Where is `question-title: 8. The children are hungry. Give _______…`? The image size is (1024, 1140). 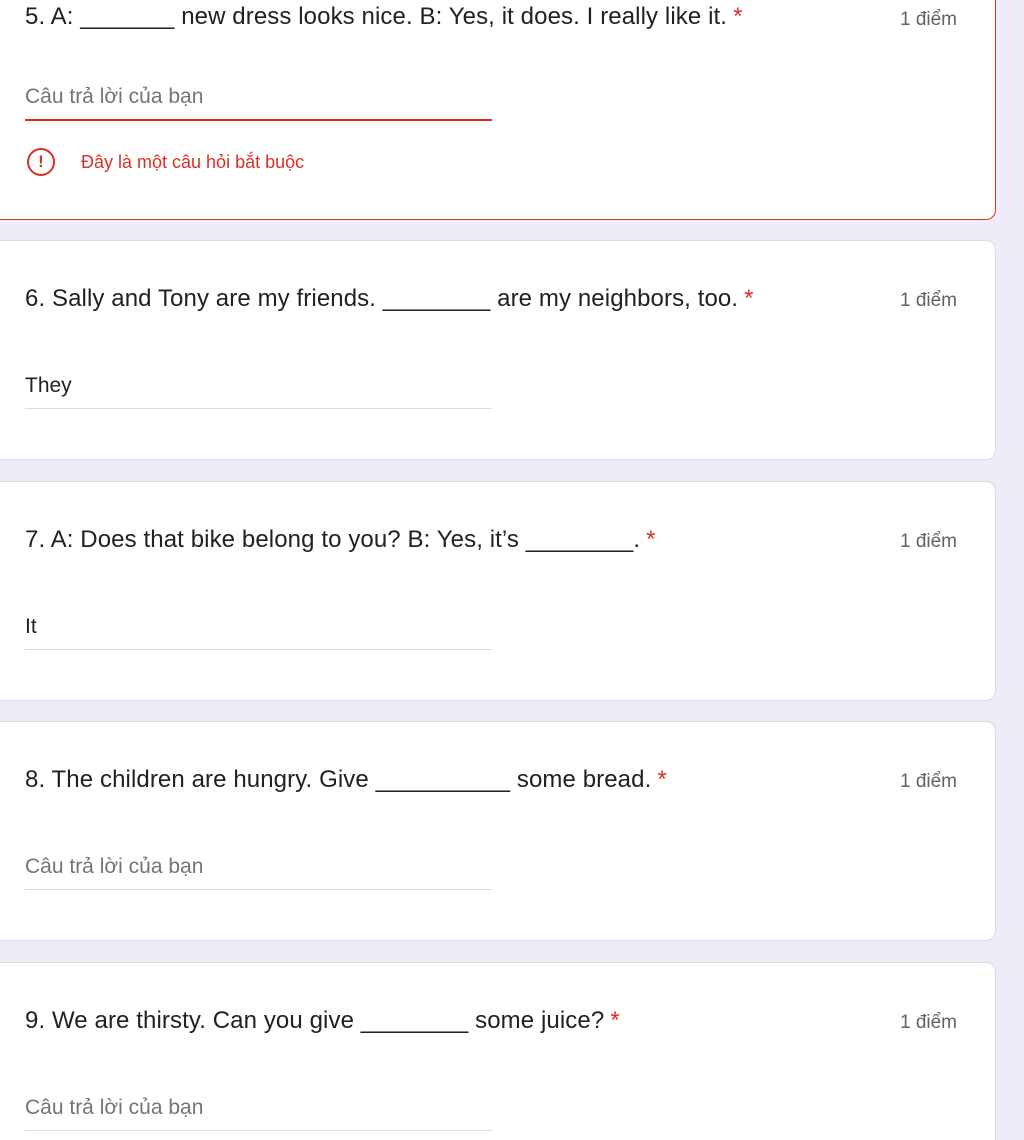
question-title: 8. The children are hungry. Give _______… is located at coordinates (346, 780).